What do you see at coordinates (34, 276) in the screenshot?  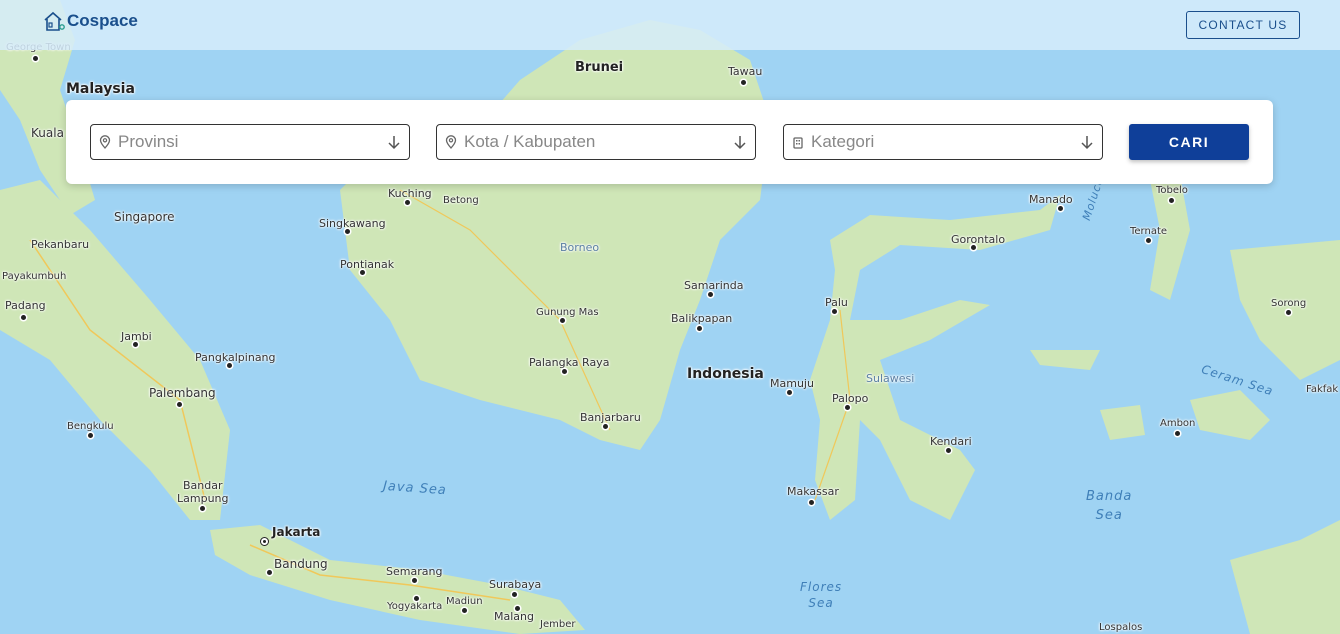 I see `map-label-payakumbuh: Payakumbuh` at bounding box center [34, 276].